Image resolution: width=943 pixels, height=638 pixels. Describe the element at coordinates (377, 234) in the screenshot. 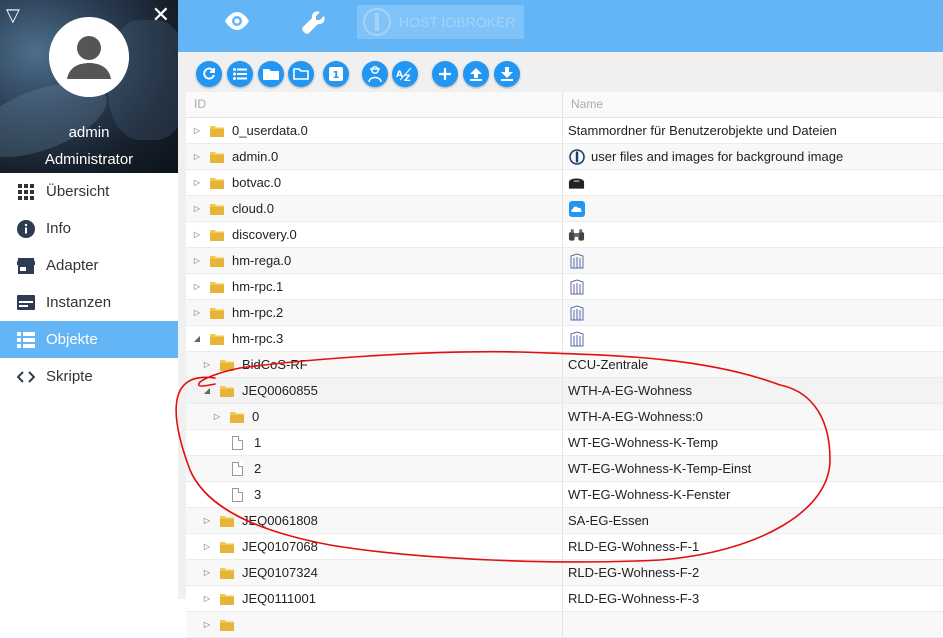

I see `cell-id: ▷ discovery.0` at that location.